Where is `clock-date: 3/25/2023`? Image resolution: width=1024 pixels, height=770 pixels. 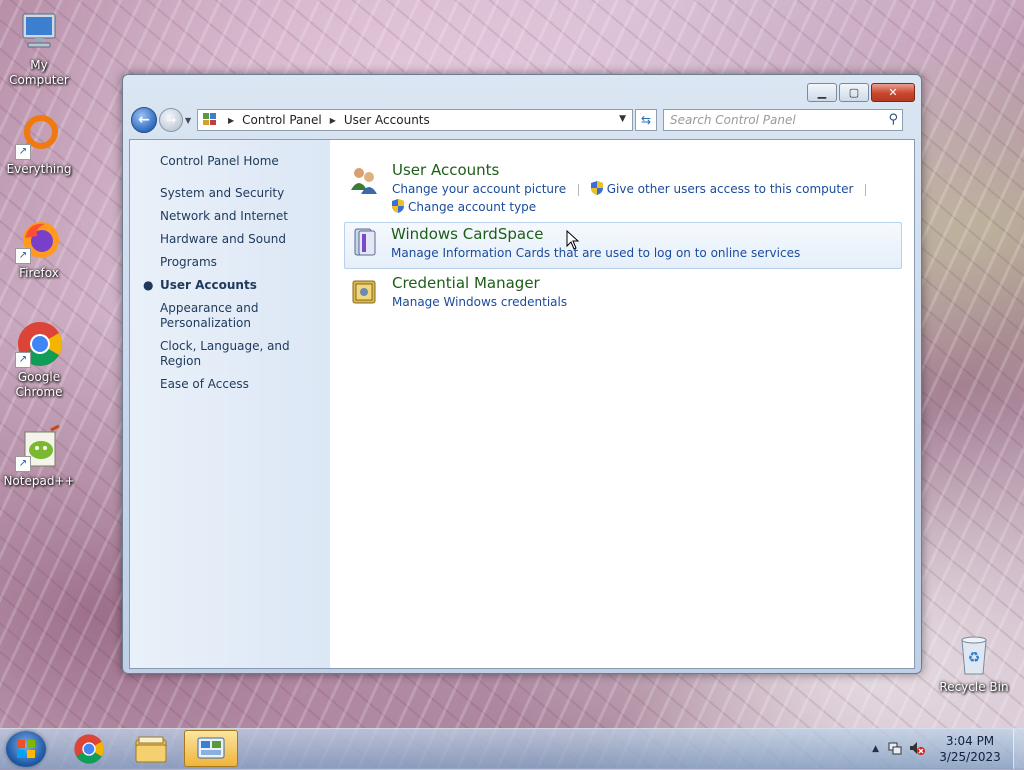 clock-date: 3/25/2023 is located at coordinates (970, 757).